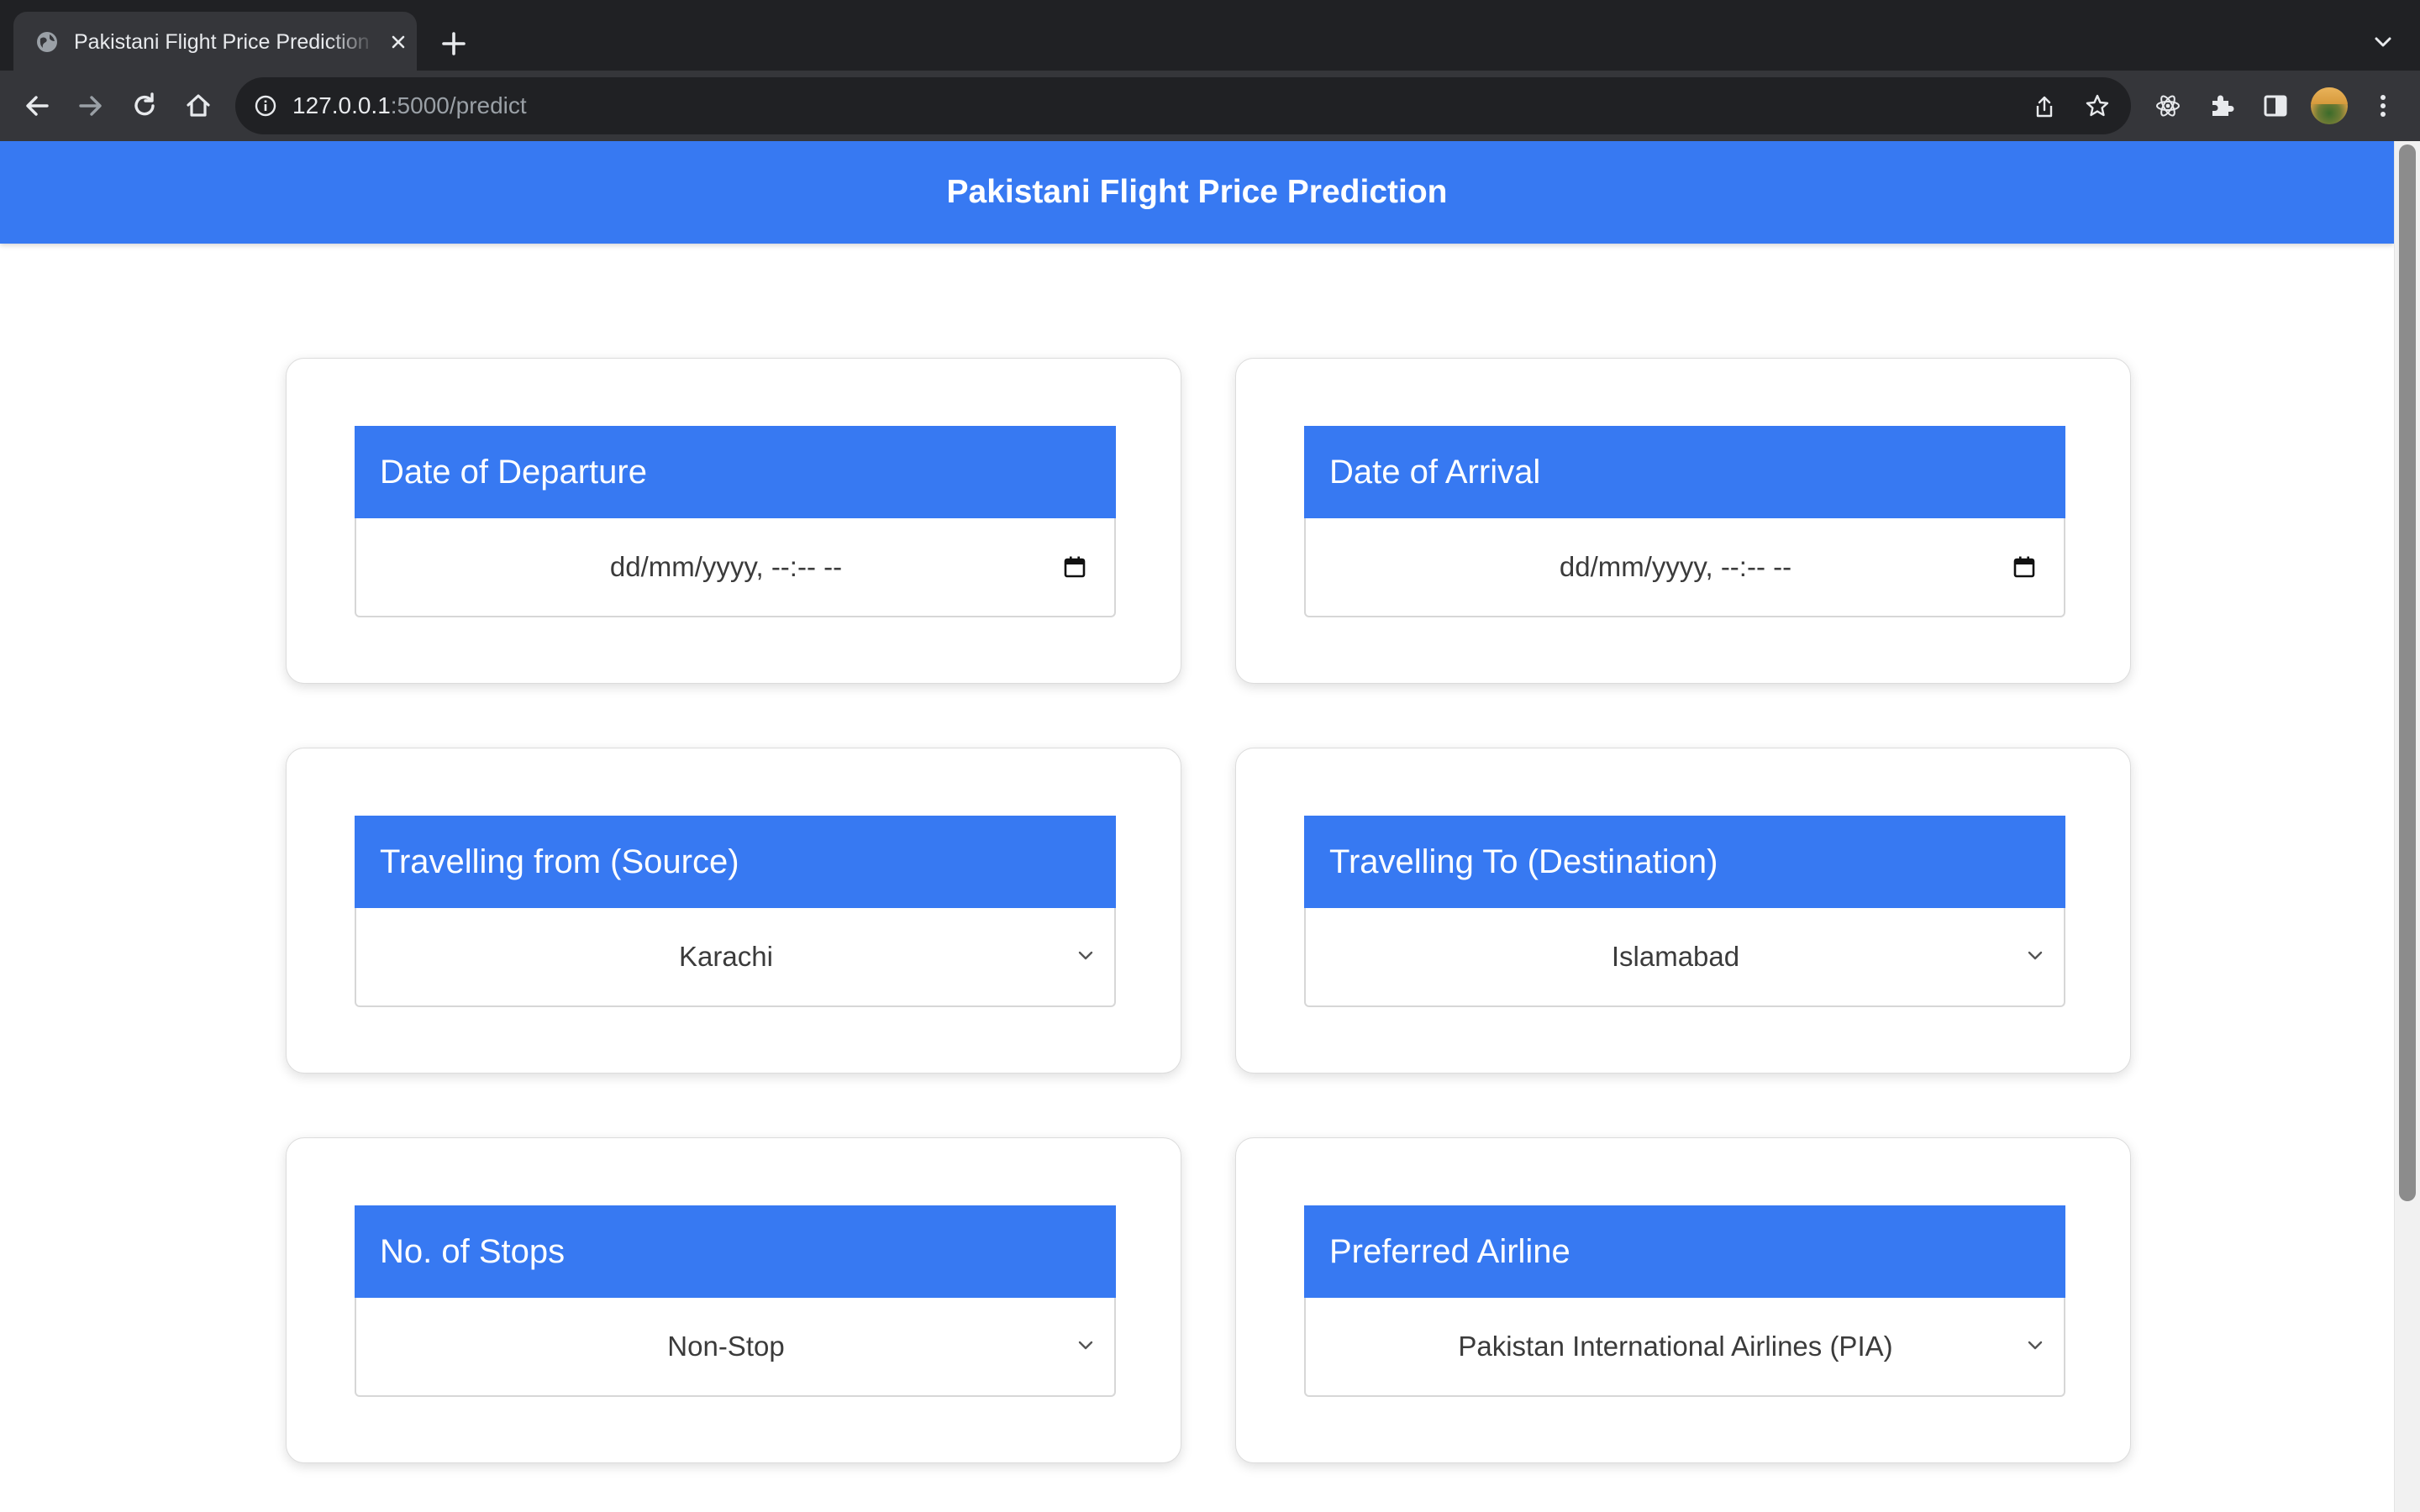  Describe the element at coordinates (726, 566) in the screenshot. I see `departure-value: dd/mm/yyyy, --:-- --` at that location.